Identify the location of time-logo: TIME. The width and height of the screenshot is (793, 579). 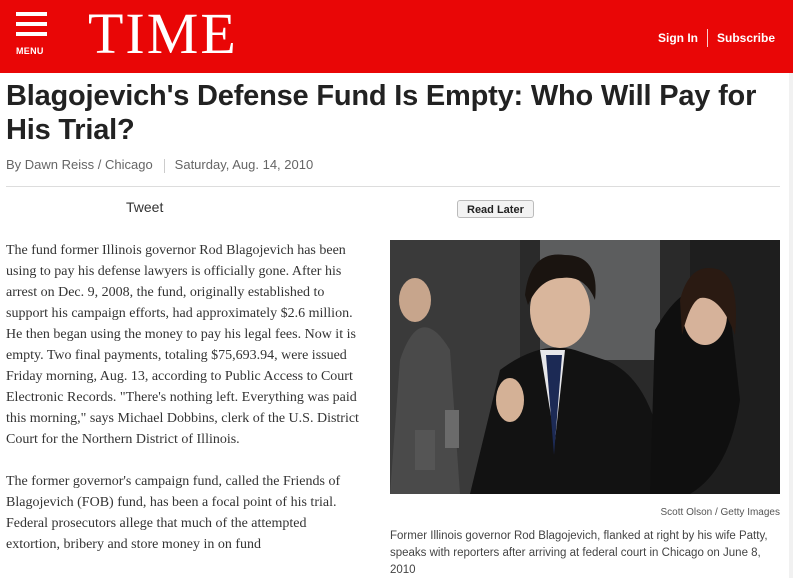
(163, 34).